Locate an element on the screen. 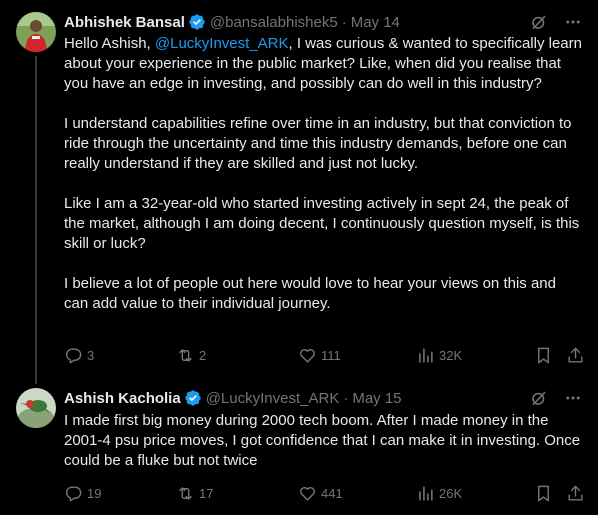 The image size is (598, 515). retweet-button: 17 is located at coordinates (194, 493).